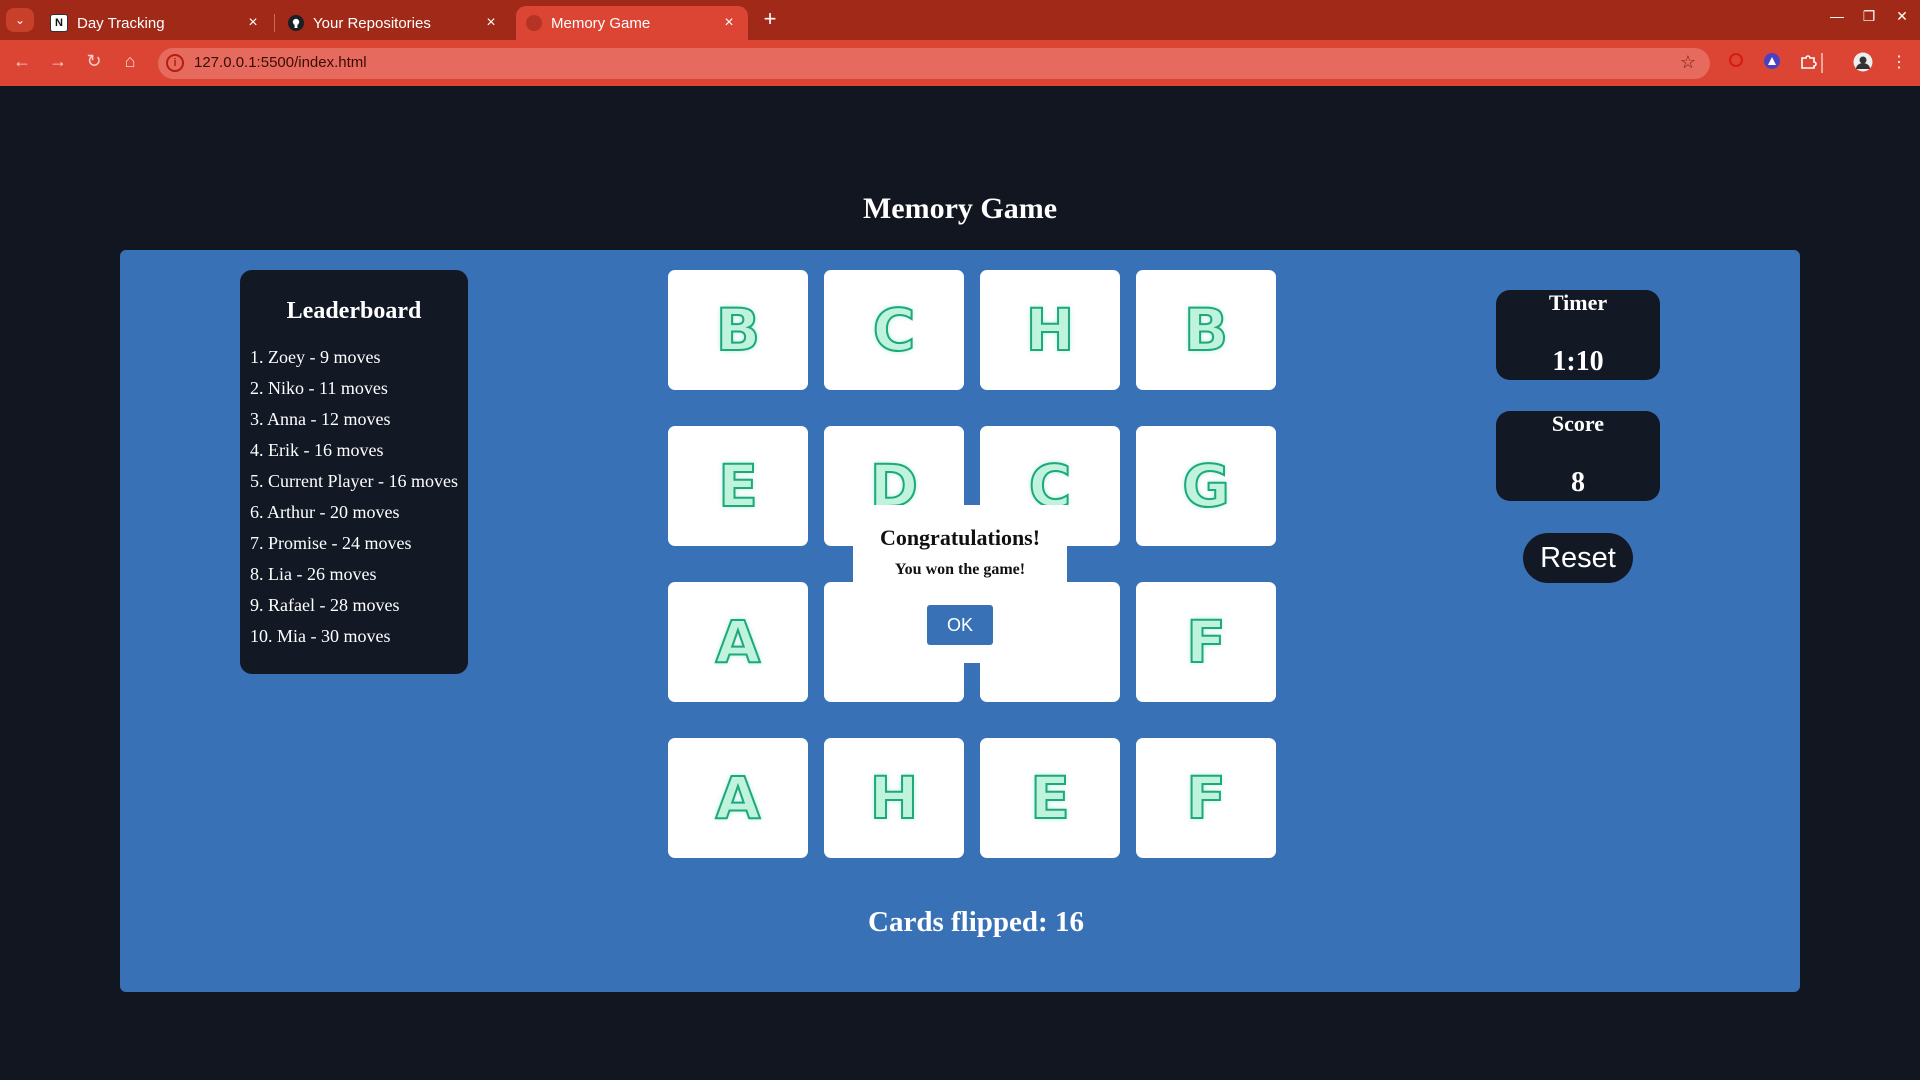  What do you see at coordinates (320, 636) in the screenshot?
I see `leaderboard-entry: 10. Mia - 30 moves` at bounding box center [320, 636].